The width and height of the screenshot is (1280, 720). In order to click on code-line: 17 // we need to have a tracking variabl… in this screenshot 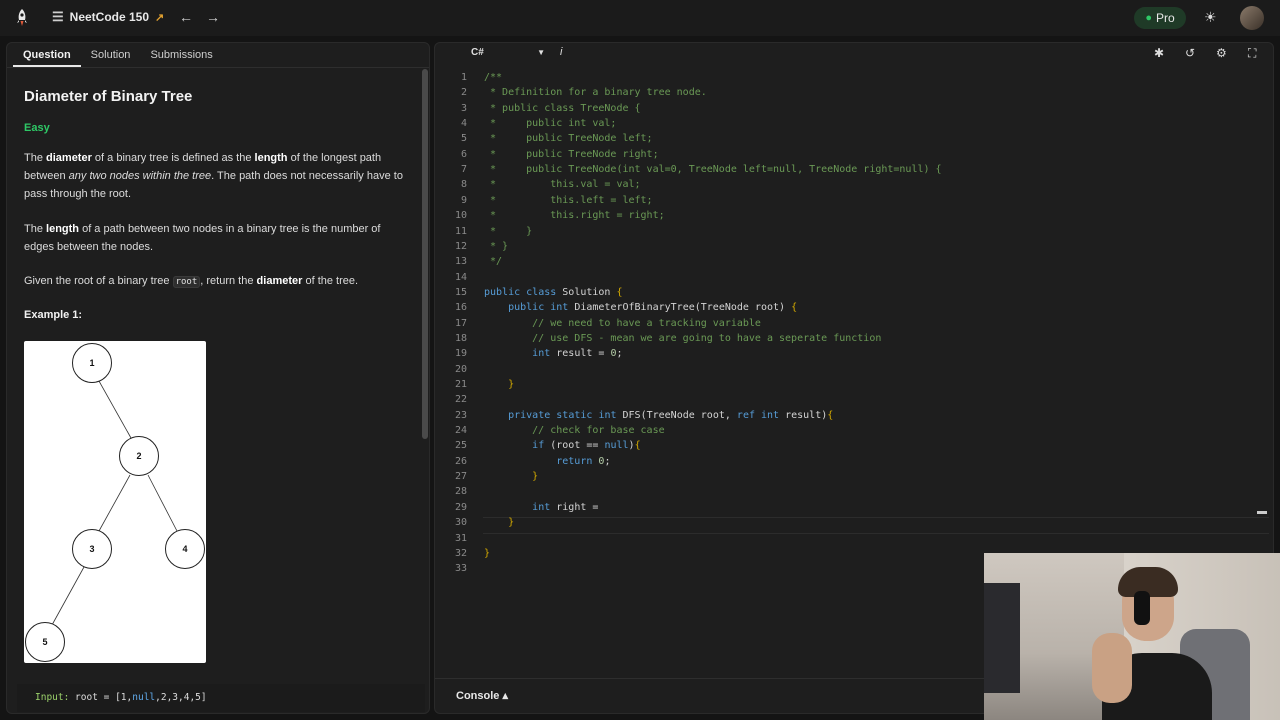, I will do `click(851, 323)`.